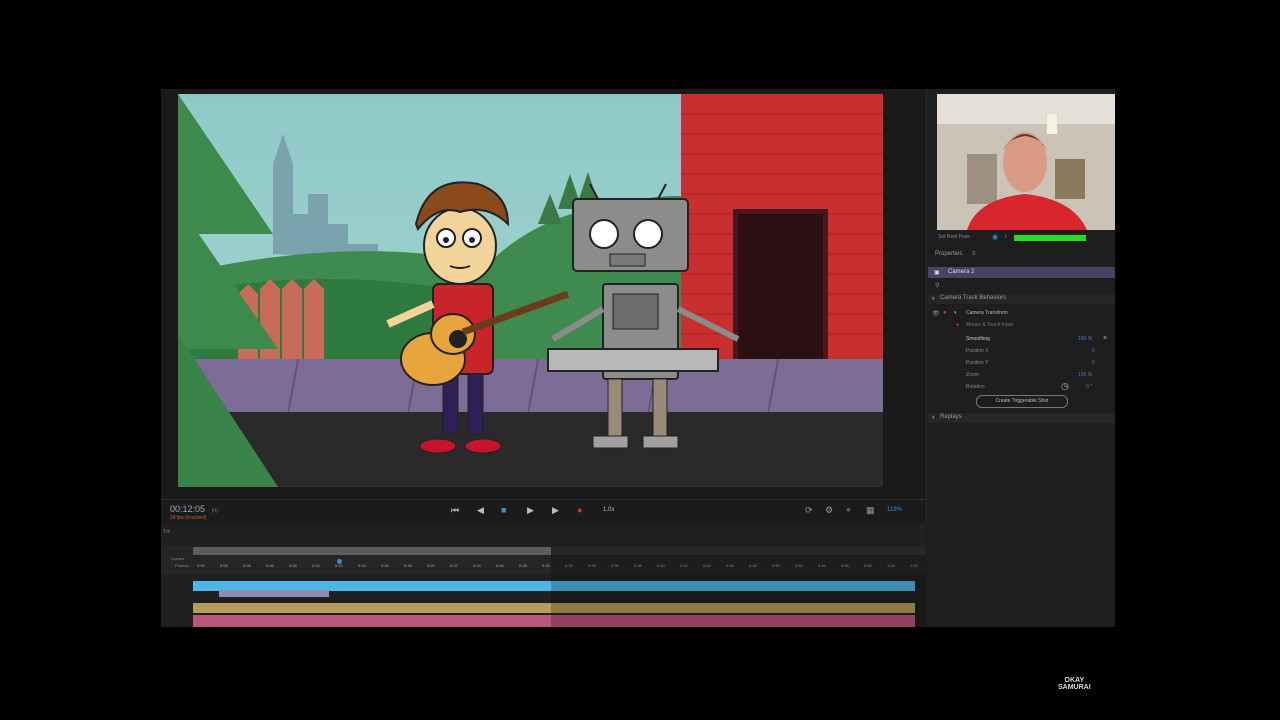 The image size is (1280, 720). Describe the element at coordinates (1006, 236) in the screenshot. I see `microphone-icon: ♪` at that location.